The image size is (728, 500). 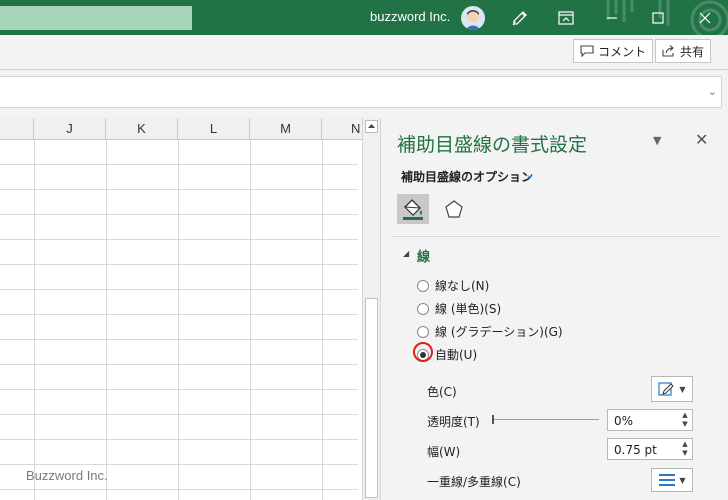 I want to click on maximize-icon, so click(x=658, y=17).